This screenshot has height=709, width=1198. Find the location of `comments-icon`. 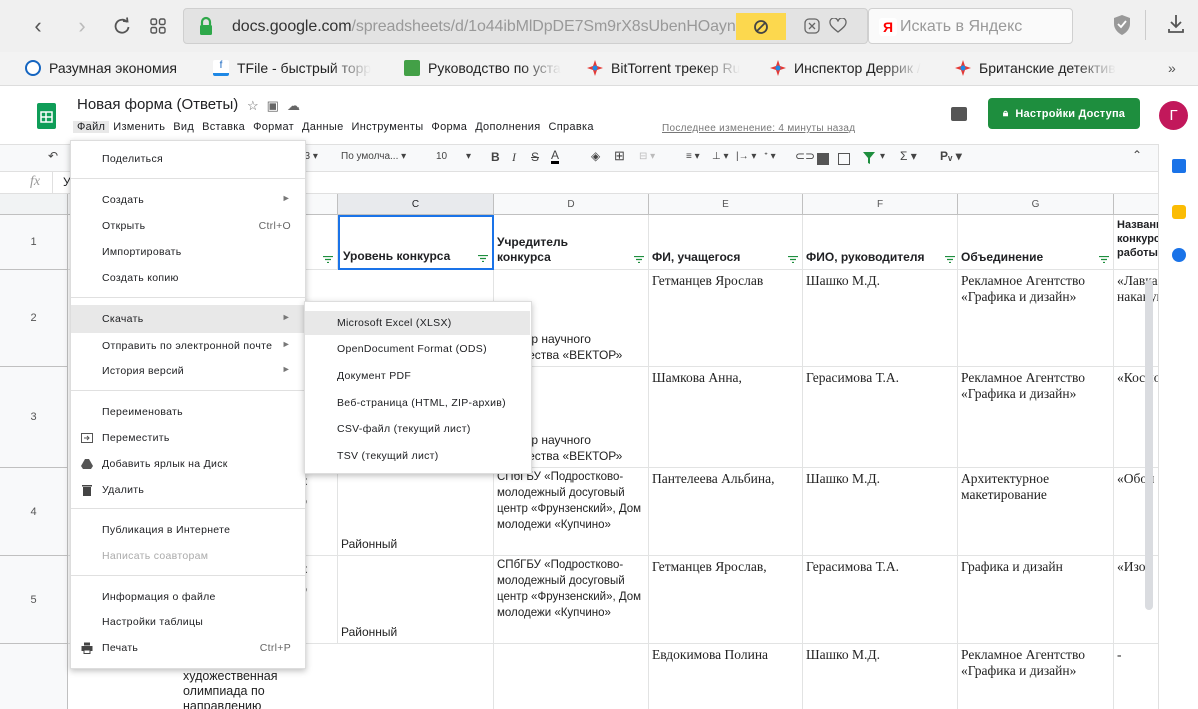

comments-icon is located at coordinates (959, 114).